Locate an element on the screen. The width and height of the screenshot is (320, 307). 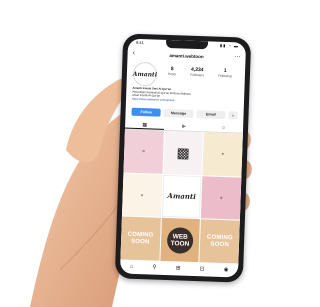
post-tile: Amanti is located at coordinates (181, 196).